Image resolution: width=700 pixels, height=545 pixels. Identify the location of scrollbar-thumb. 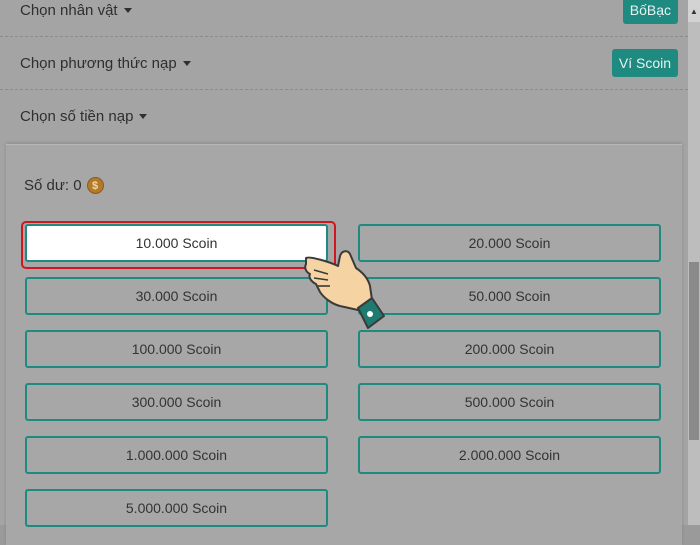
(694, 351).